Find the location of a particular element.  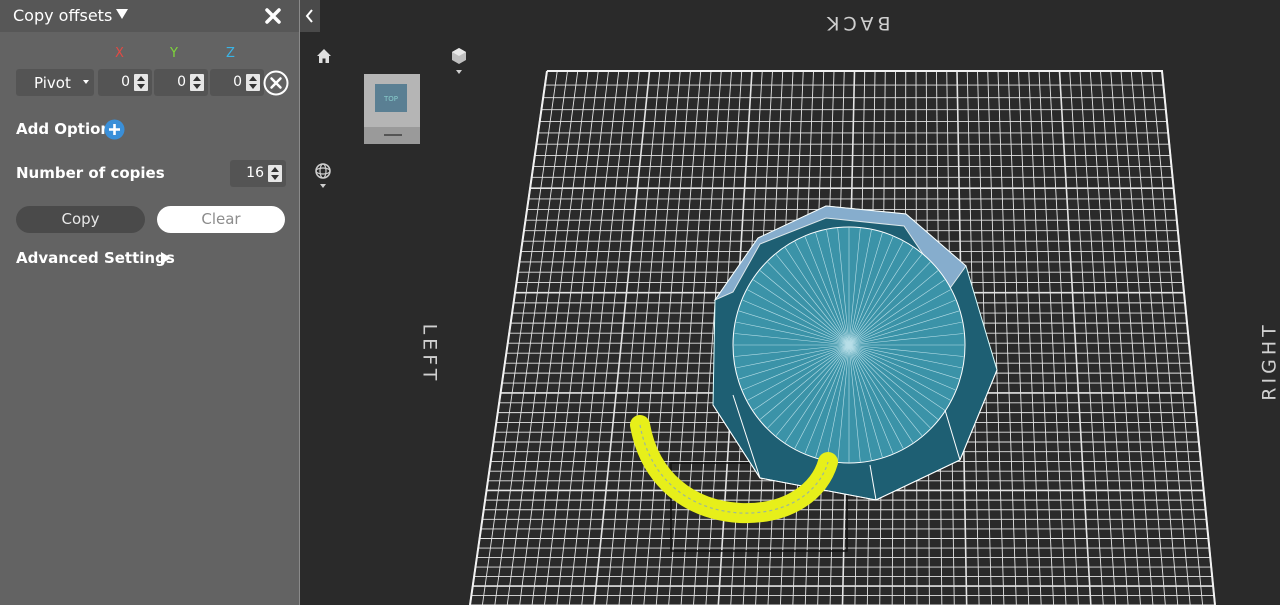

right-label: RIGHT is located at coordinates (1269, 361).